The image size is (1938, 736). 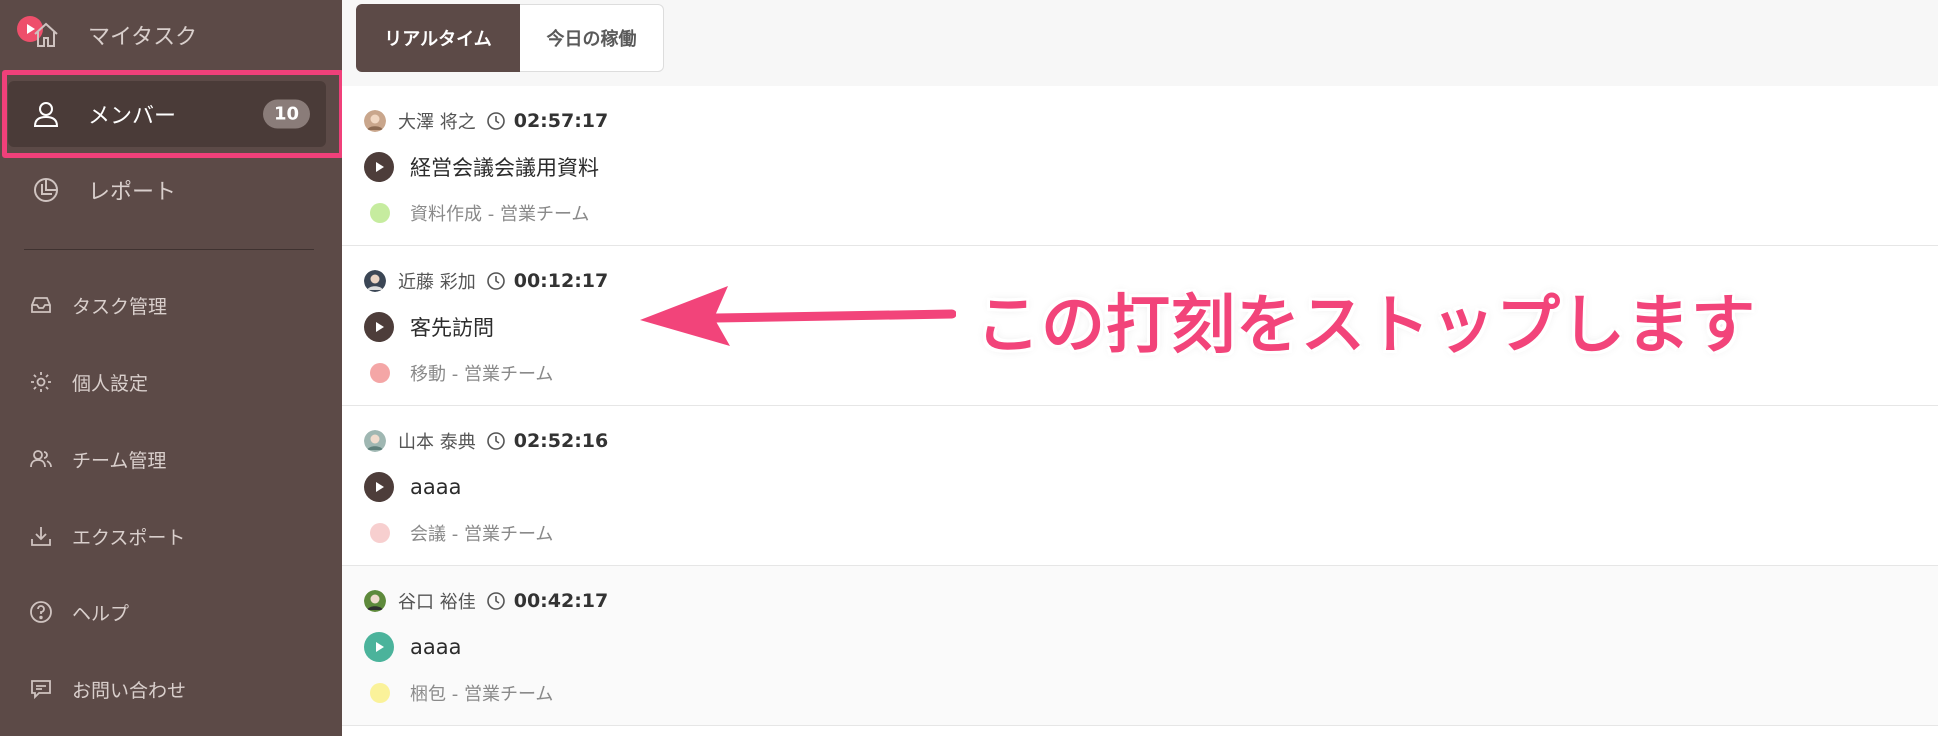 I want to click on annotation-text: この打刻をストップします, so click(x=1366, y=326).